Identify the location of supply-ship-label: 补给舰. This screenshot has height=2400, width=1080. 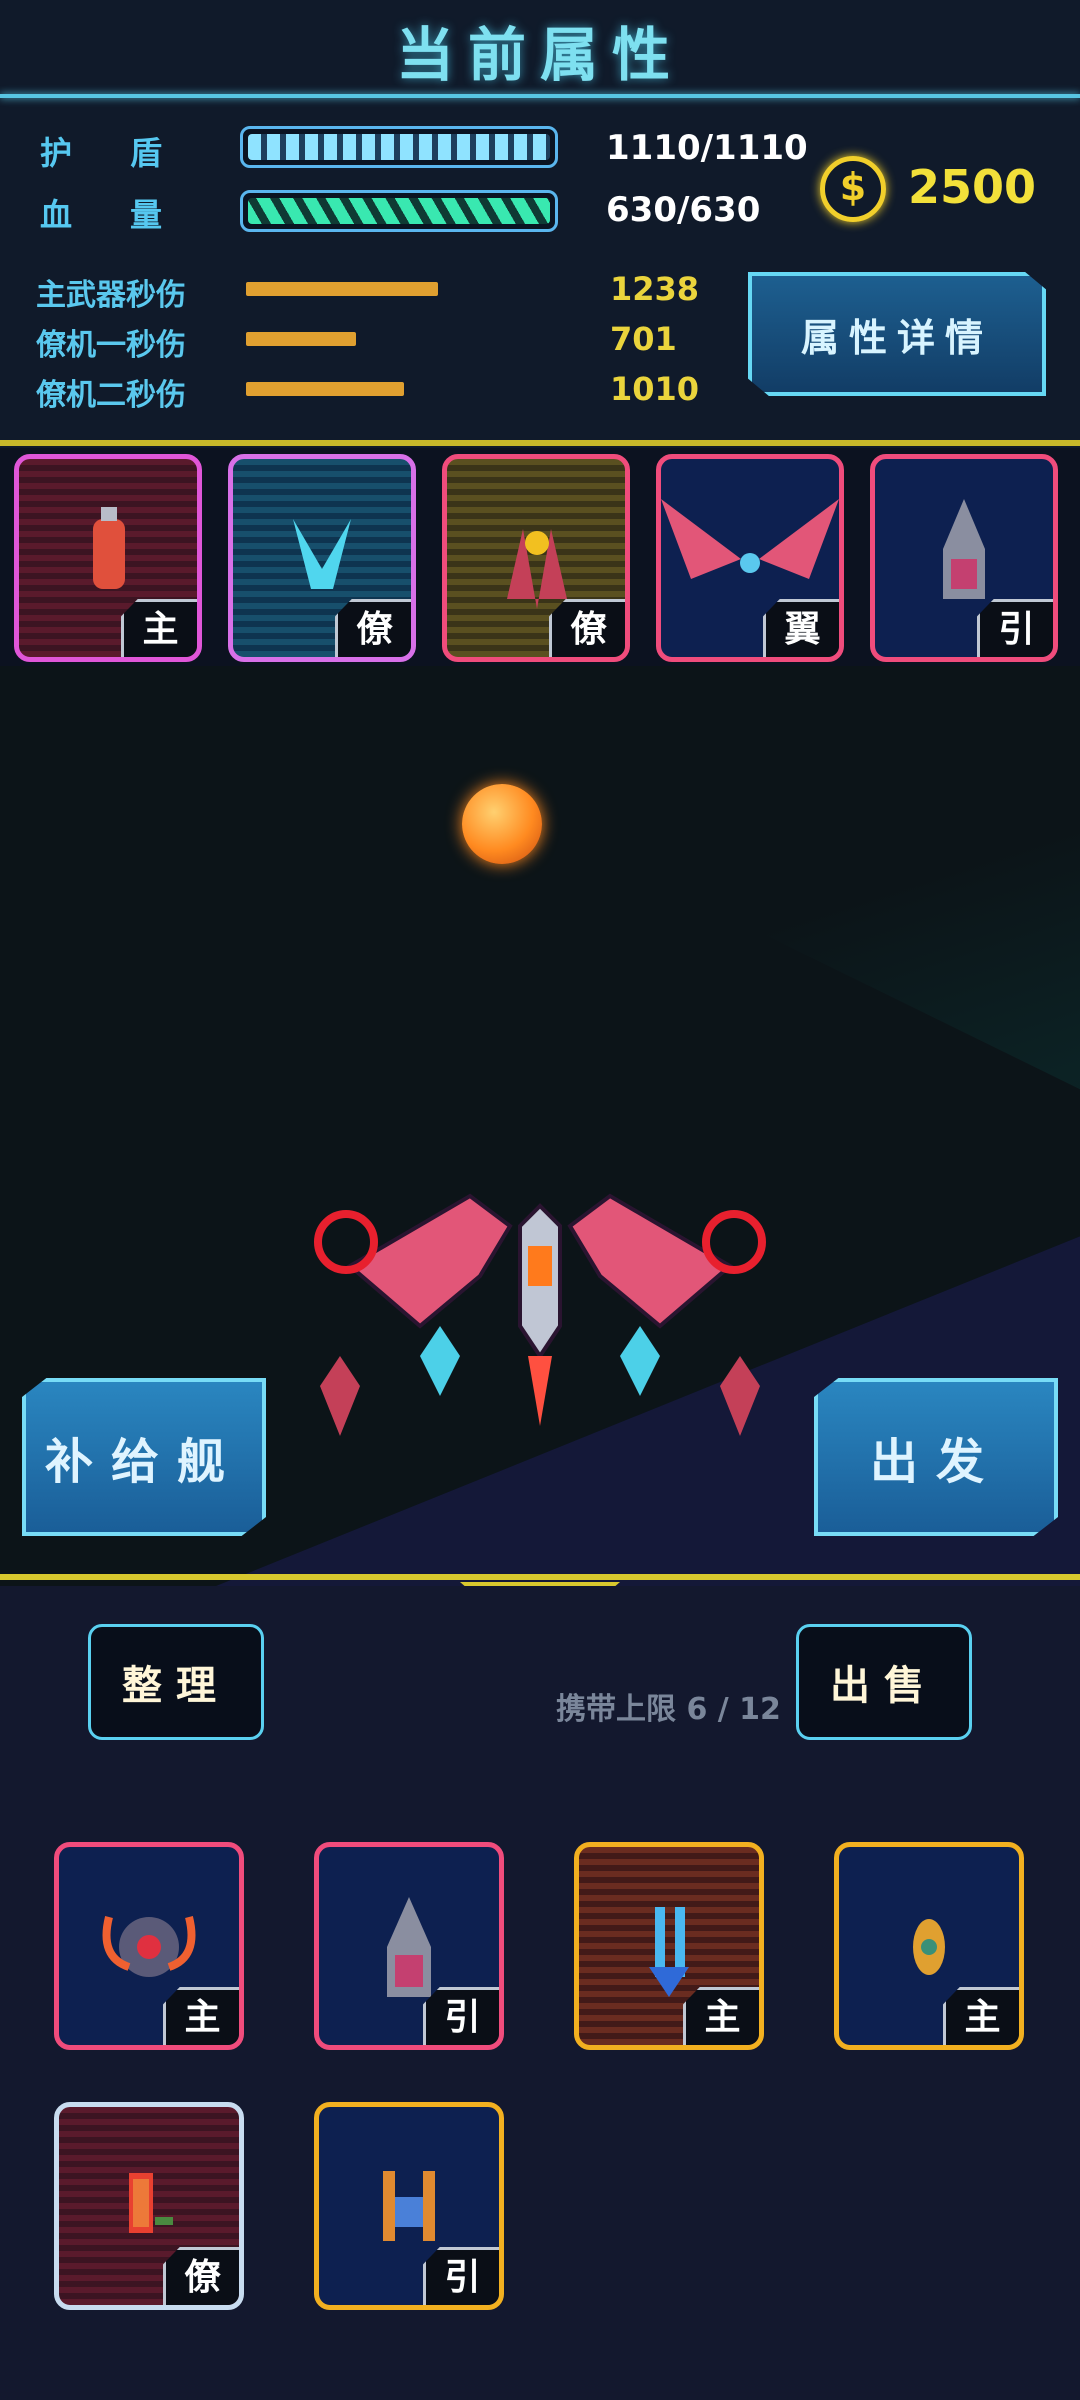
(143, 1462).